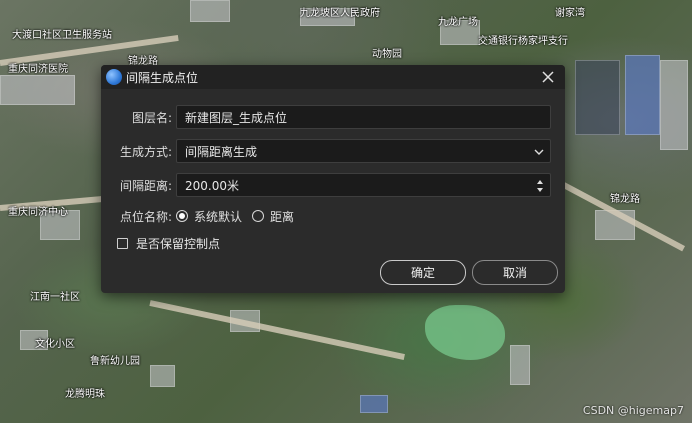  Describe the element at coordinates (85, 394) in the screenshot. I see `map-label: 龙腾明珠` at that location.